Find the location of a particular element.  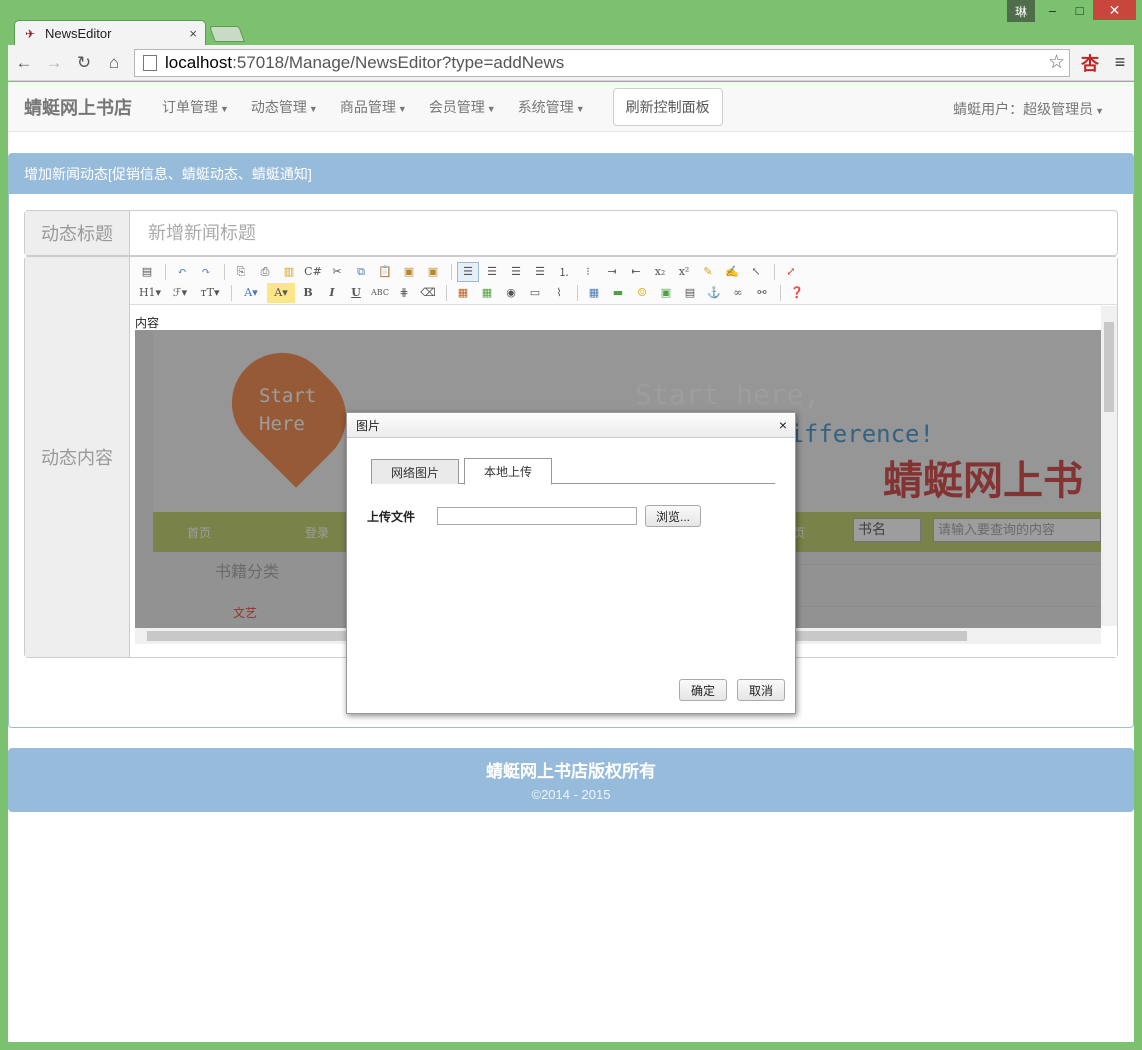

file-path-input is located at coordinates (537, 516).